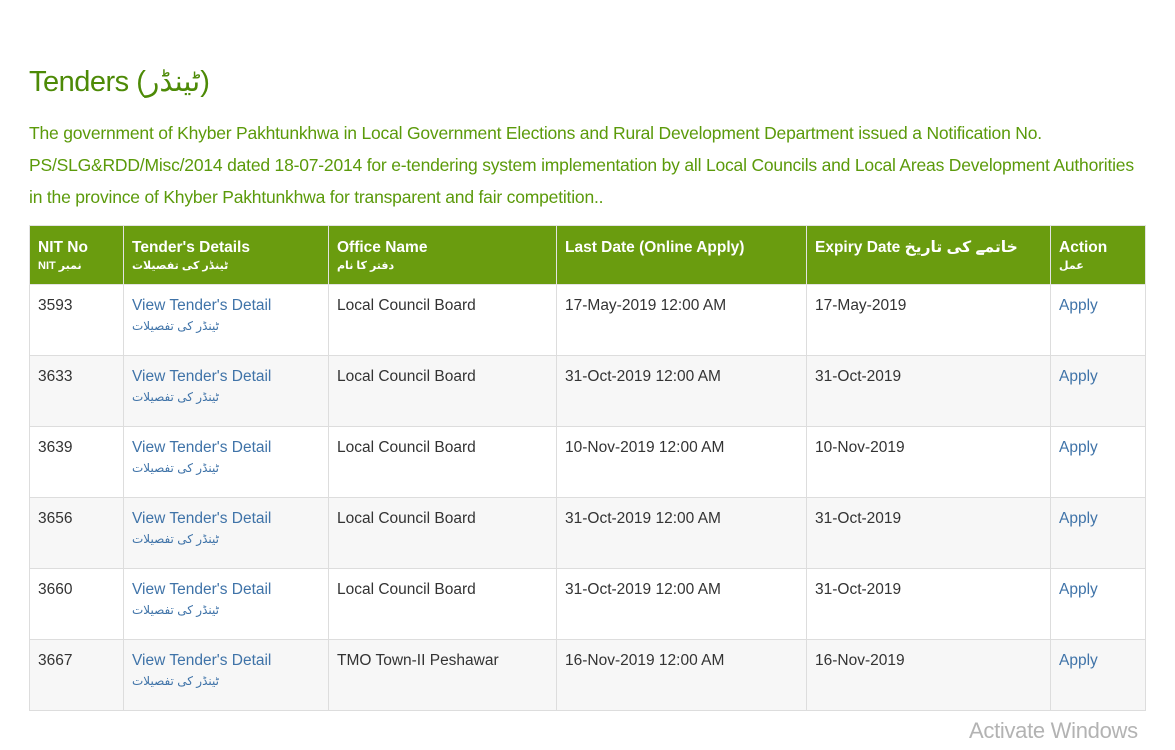 Image resolution: width=1175 pixels, height=750 pixels. What do you see at coordinates (226, 255) in the screenshot?
I see `header-tender-details: Tender's Details ٹینڈر کی تفصیلات` at bounding box center [226, 255].